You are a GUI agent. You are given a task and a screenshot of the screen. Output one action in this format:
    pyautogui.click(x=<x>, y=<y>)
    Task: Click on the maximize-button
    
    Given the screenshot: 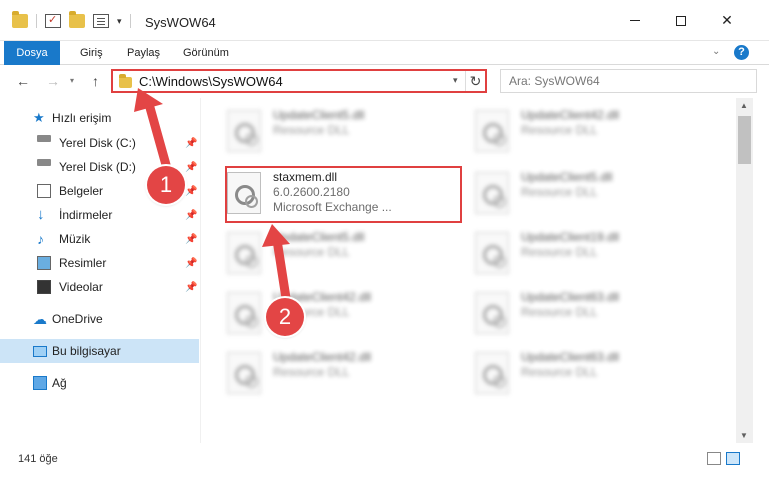 What is the action you would take?
    pyautogui.click(x=681, y=20)
    